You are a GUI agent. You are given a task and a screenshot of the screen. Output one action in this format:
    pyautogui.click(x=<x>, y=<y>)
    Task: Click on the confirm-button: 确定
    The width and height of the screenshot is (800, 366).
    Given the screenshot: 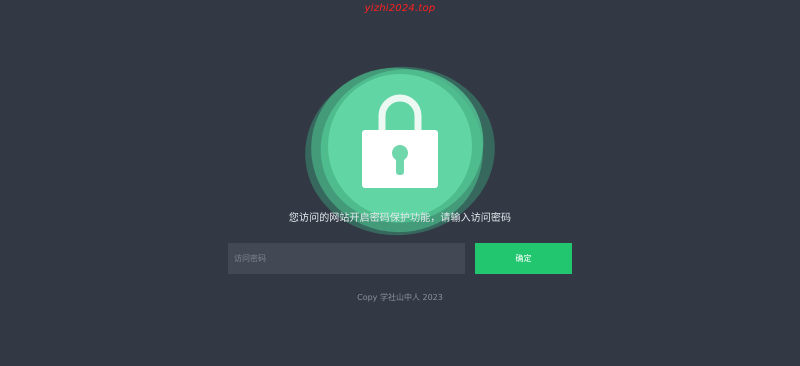 What is the action you would take?
    pyautogui.click(x=523, y=258)
    